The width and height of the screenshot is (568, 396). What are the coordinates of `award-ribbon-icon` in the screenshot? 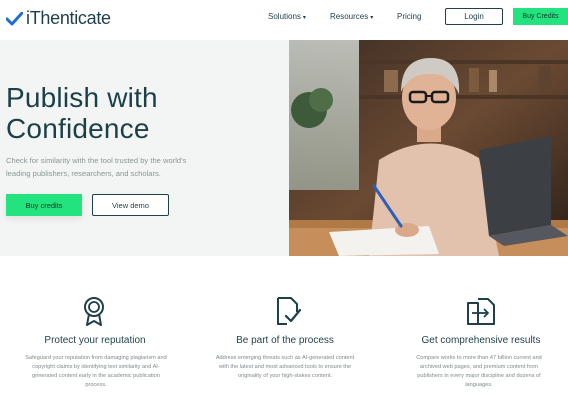 It's located at (94, 311).